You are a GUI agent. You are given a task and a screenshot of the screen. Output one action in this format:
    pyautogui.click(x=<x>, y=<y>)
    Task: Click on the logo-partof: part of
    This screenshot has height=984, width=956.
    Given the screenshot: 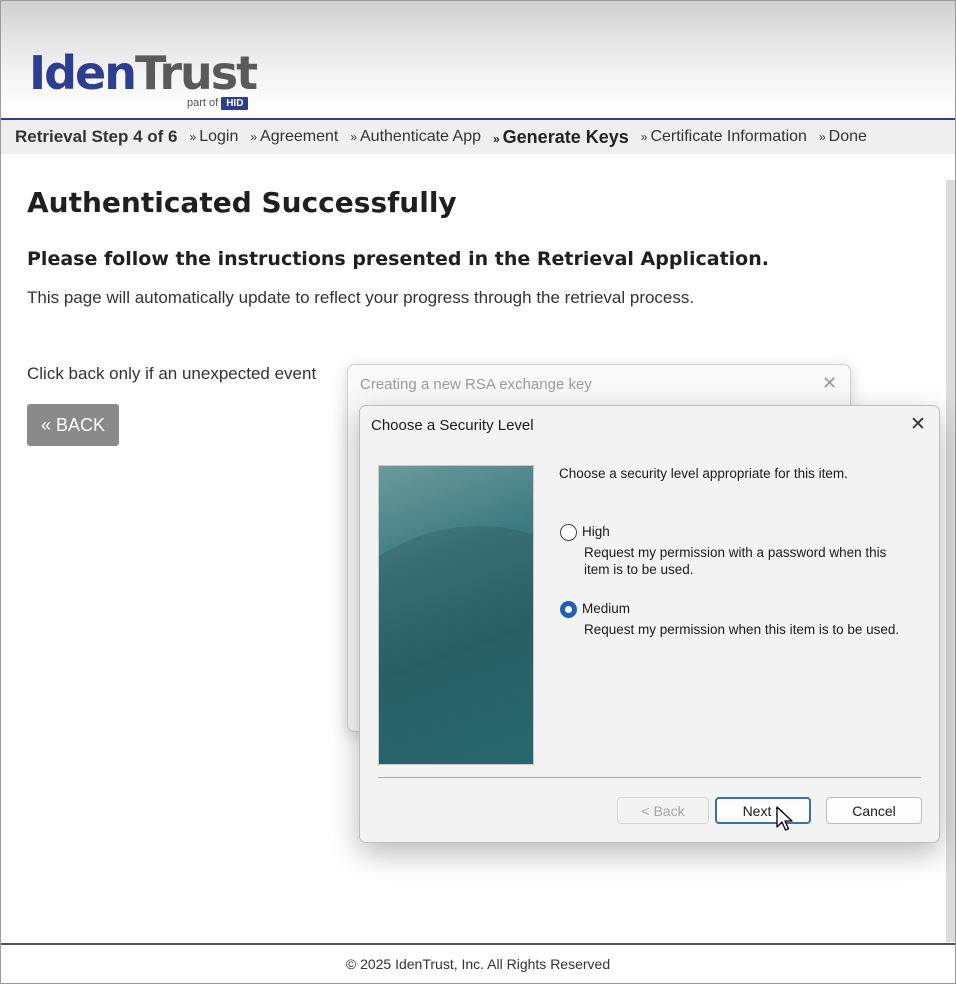 What is the action you would take?
    pyautogui.click(x=203, y=103)
    